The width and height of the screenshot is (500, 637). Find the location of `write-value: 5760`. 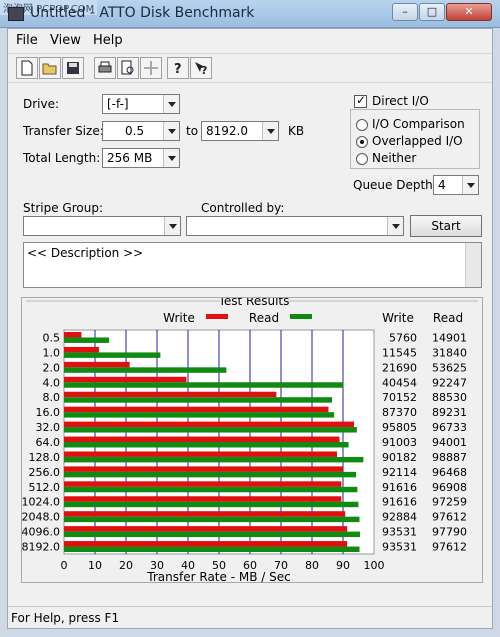

write-value: 5760 is located at coordinates (403, 337).